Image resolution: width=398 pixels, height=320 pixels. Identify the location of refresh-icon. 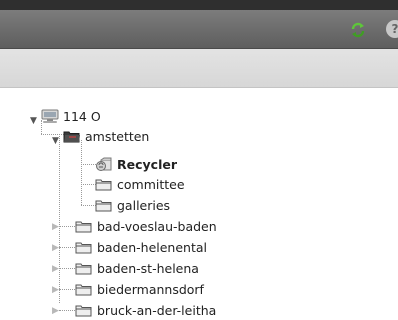
(358, 30).